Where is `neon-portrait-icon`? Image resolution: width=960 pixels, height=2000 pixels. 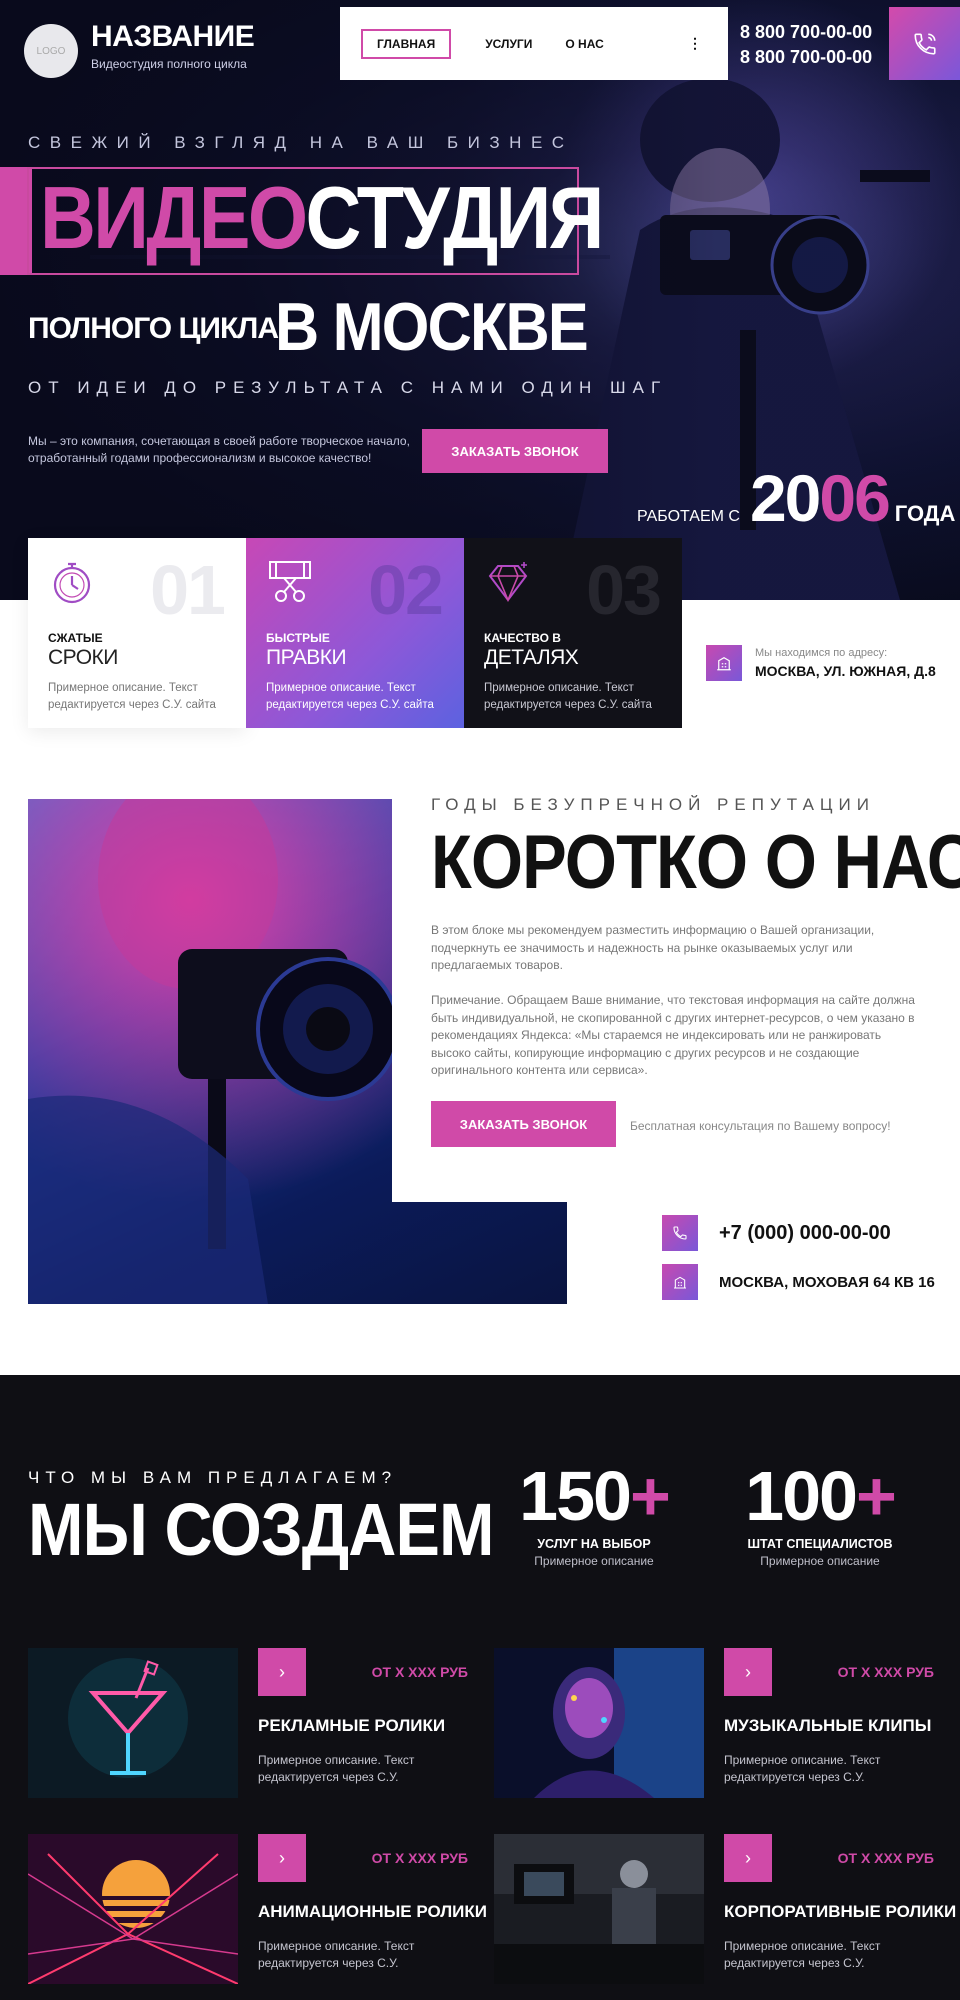
neon-portrait-icon is located at coordinates (599, 1723).